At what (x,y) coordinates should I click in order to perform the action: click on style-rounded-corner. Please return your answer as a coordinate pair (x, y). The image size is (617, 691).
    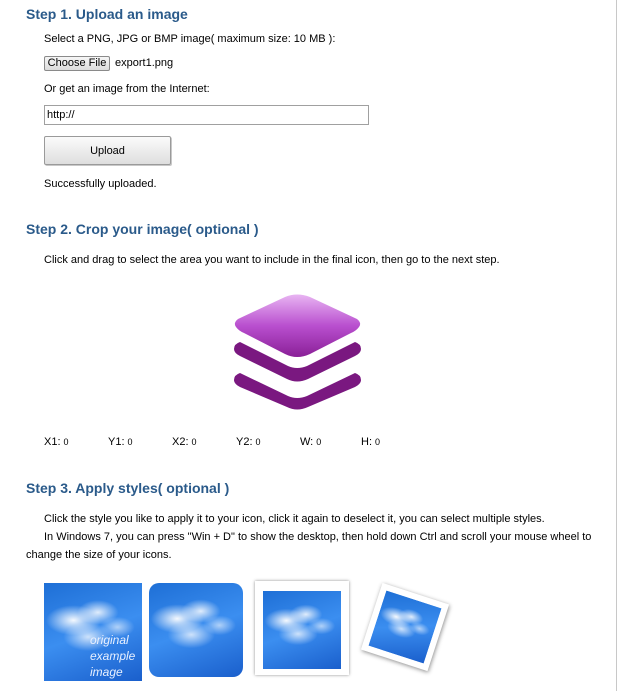
    Looking at the image, I should click on (196, 630).